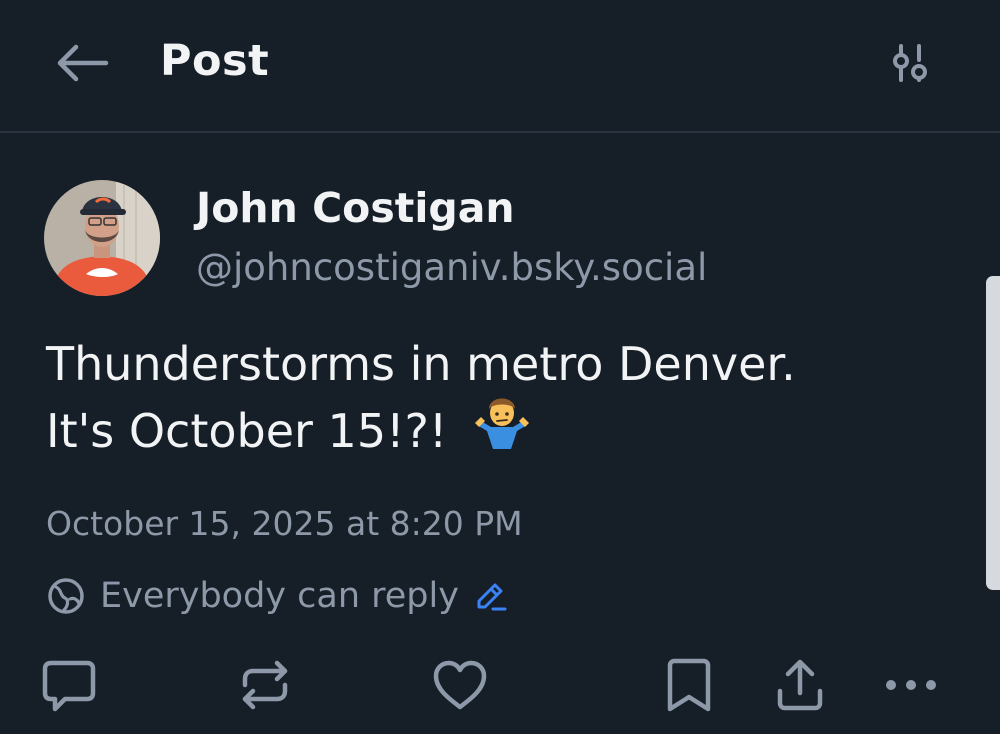 Image resolution: width=1000 pixels, height=734 pixels. What do you see at coordinates (279, 596) in the screenshot?
I see `reply-settings-label: Everybody can reply` at bounding box center [279, 596].